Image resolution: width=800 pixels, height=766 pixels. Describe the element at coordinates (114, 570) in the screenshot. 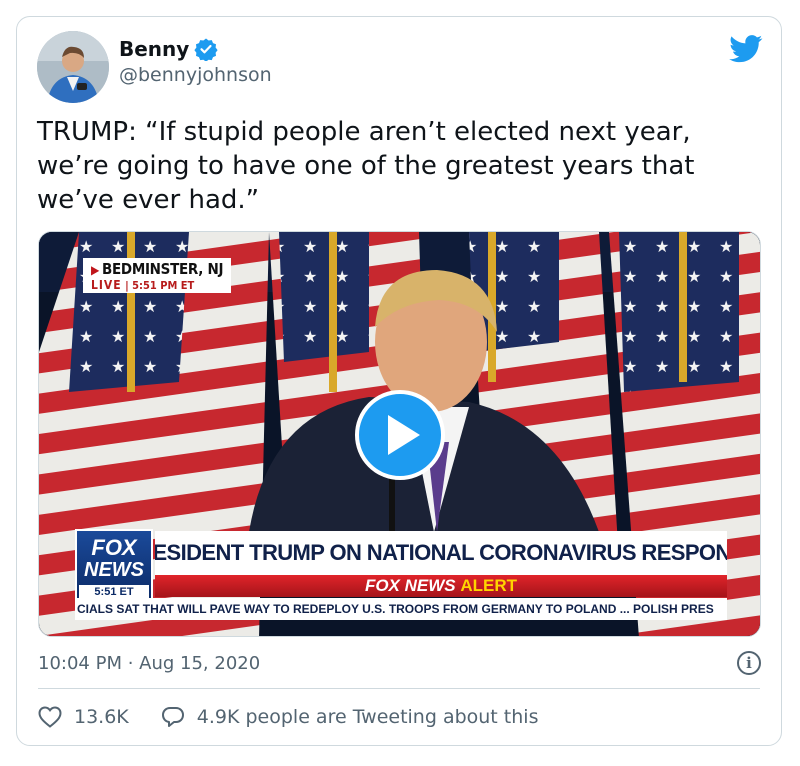

I see `network-line2: NEWS` at that location.